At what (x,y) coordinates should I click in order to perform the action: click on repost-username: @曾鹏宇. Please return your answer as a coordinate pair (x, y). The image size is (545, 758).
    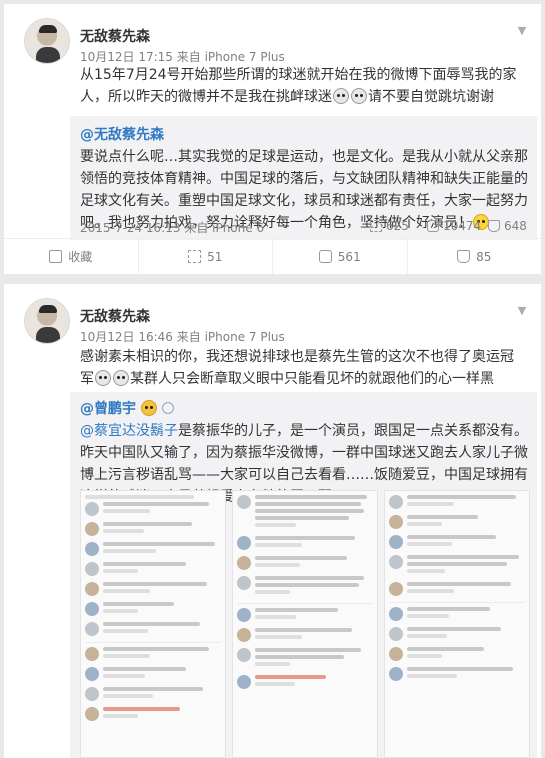
    Looking at the image, I should click on (108, 408).